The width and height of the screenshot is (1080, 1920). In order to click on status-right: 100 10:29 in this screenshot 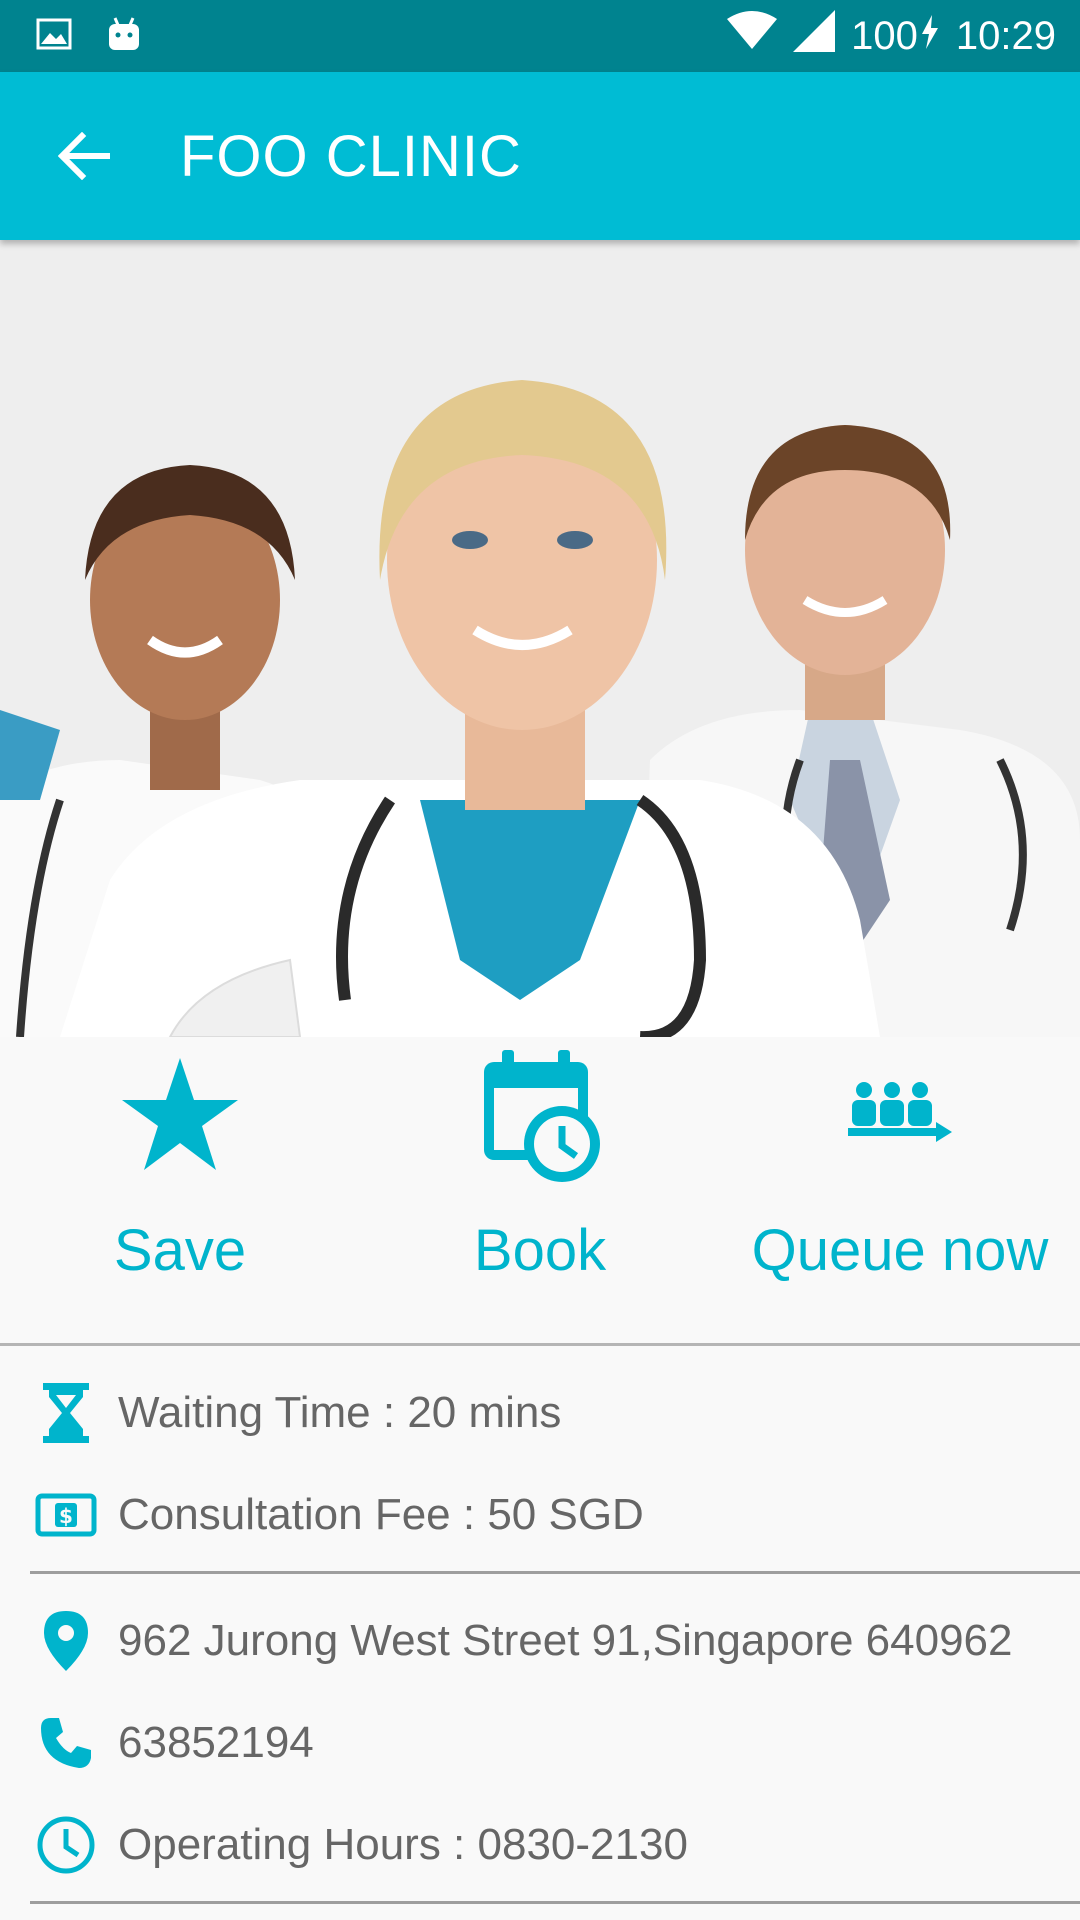, I will do `click(891, 36)`.